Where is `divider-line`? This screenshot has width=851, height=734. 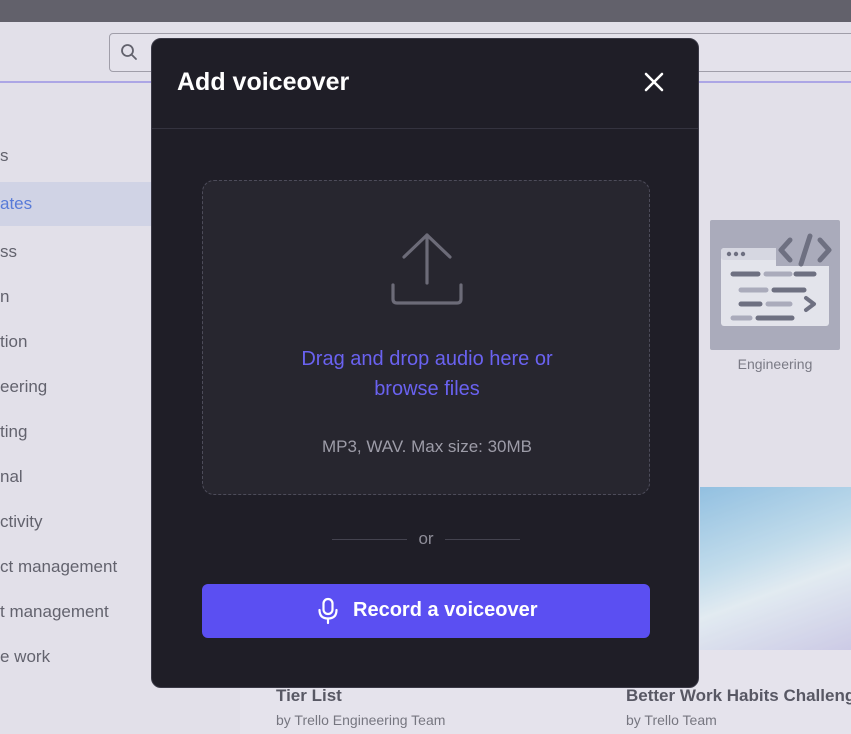 divider-line is located at coordinates (482, 539).